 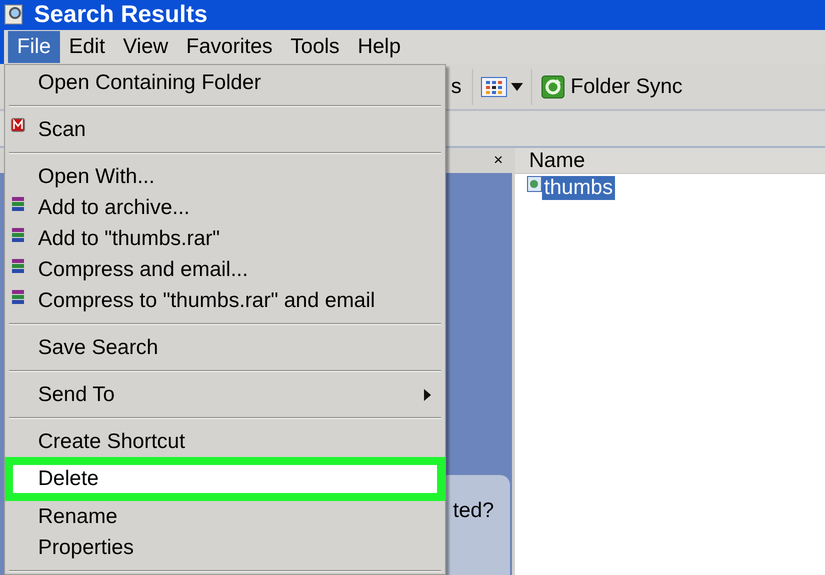 What do you see at coordinates (225, 347) in the screenshot?
I see `menu-item: Save Search` at bounding box center [225, 347].